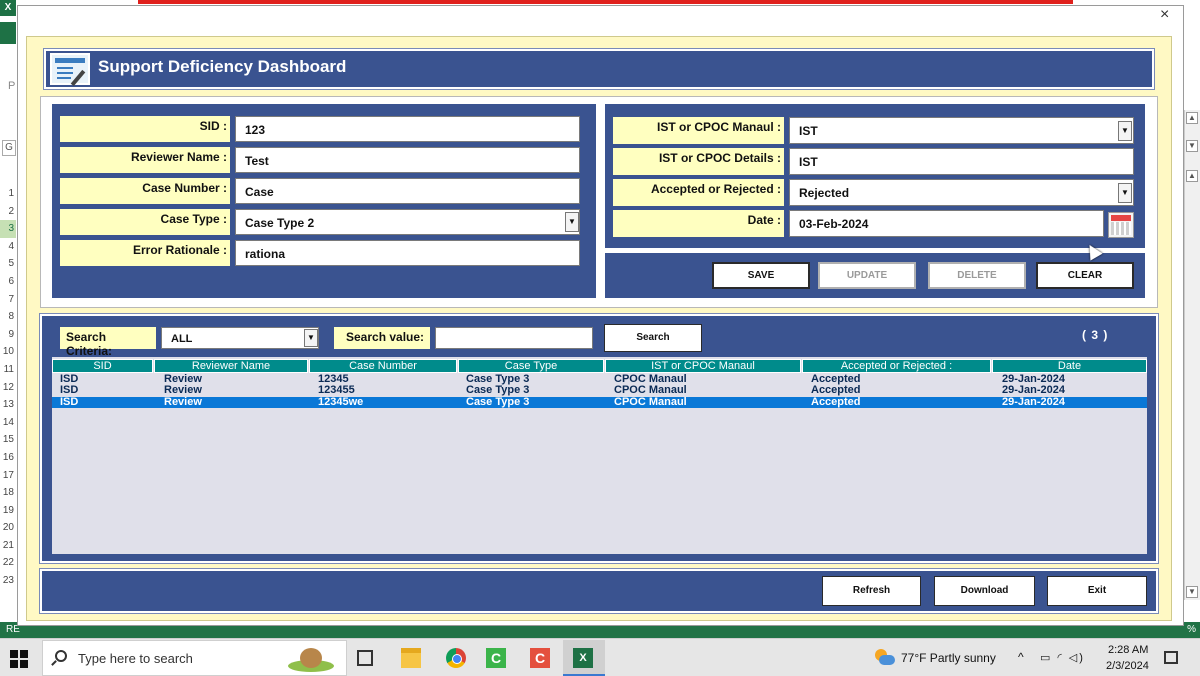 The height and width of the screenshot is (676, 1200). Describe the element at coordinates (8, 440) in the screenshot. I see `excel-row-number: 15` at that location.